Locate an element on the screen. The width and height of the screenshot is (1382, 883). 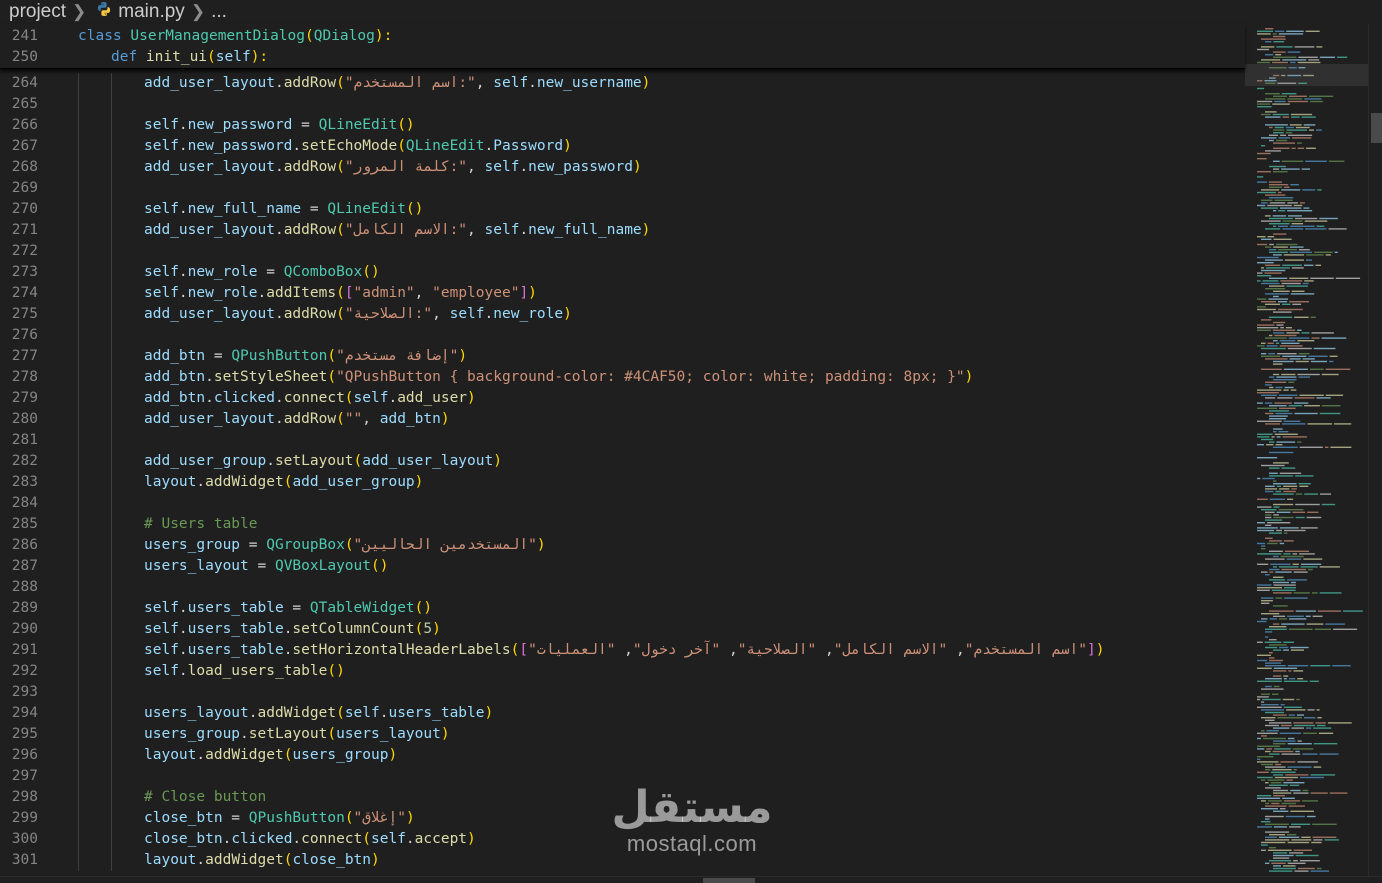
code-line: 293 is located at coordinates (622, 692).